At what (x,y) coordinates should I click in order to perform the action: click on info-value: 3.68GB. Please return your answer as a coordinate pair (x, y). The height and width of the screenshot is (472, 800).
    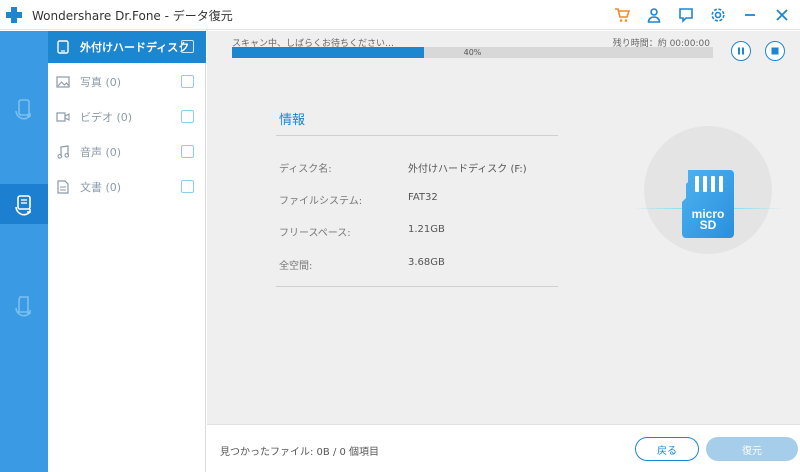
    Looking at the image, I should click on (426, 262).